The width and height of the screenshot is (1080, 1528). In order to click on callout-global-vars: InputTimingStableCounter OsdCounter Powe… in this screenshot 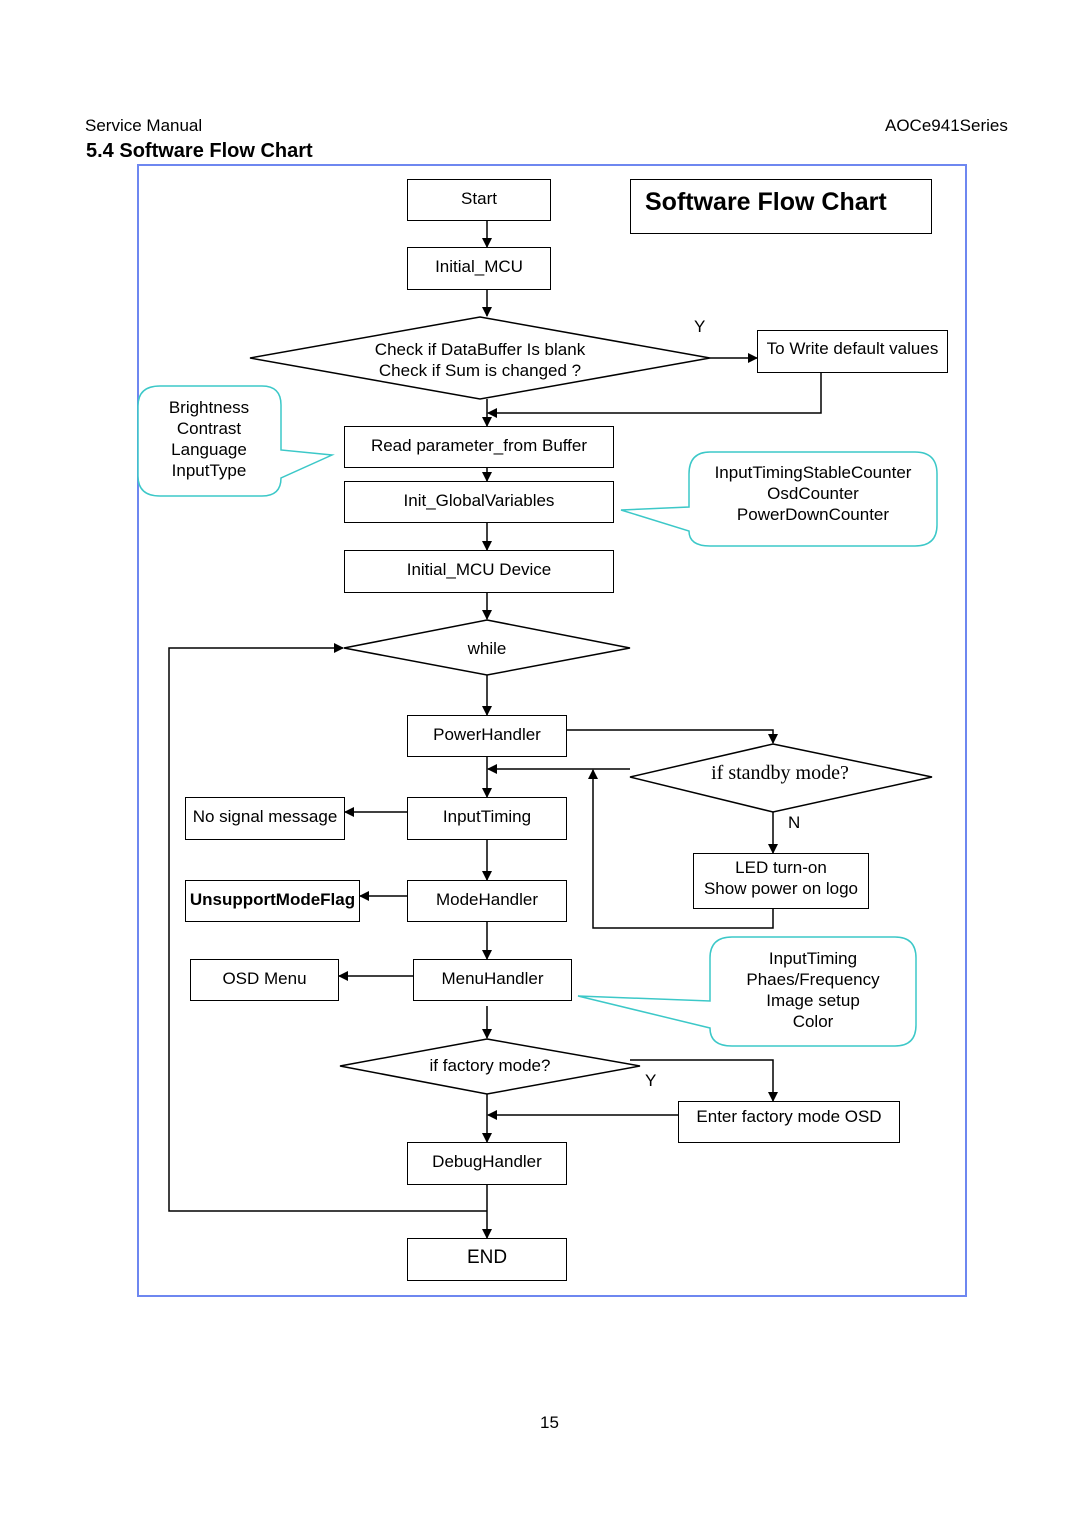, I will do `click(813, 493)`.